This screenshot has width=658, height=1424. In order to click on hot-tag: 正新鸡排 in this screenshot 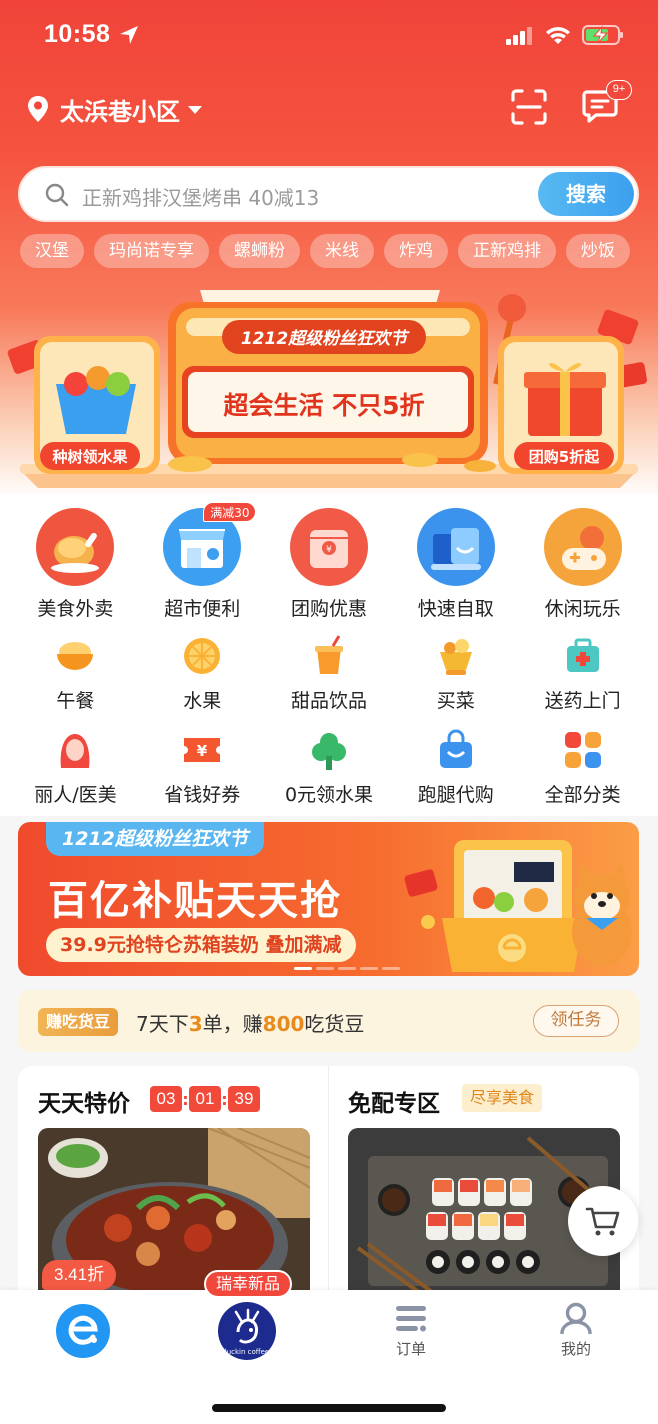, I will do `click(507, 251)`.